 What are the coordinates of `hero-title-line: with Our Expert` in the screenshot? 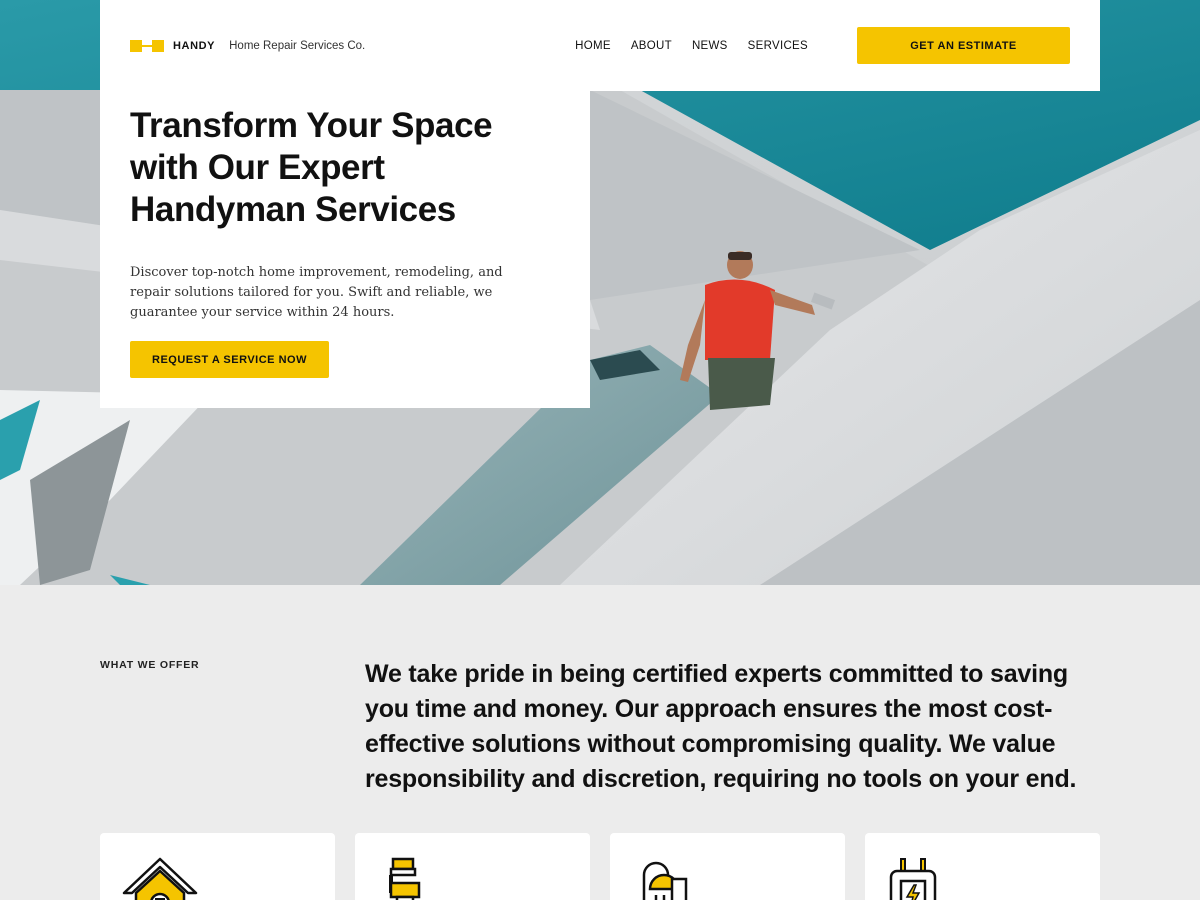 It's located at (257, 167).